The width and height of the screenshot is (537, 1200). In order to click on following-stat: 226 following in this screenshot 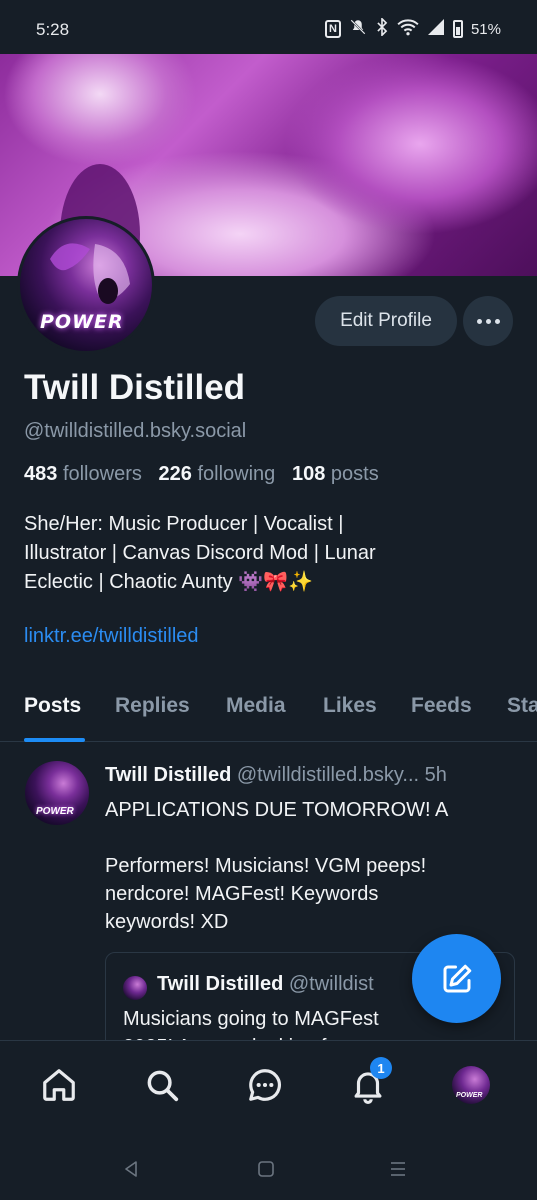, I will do `click(217, 474)`.